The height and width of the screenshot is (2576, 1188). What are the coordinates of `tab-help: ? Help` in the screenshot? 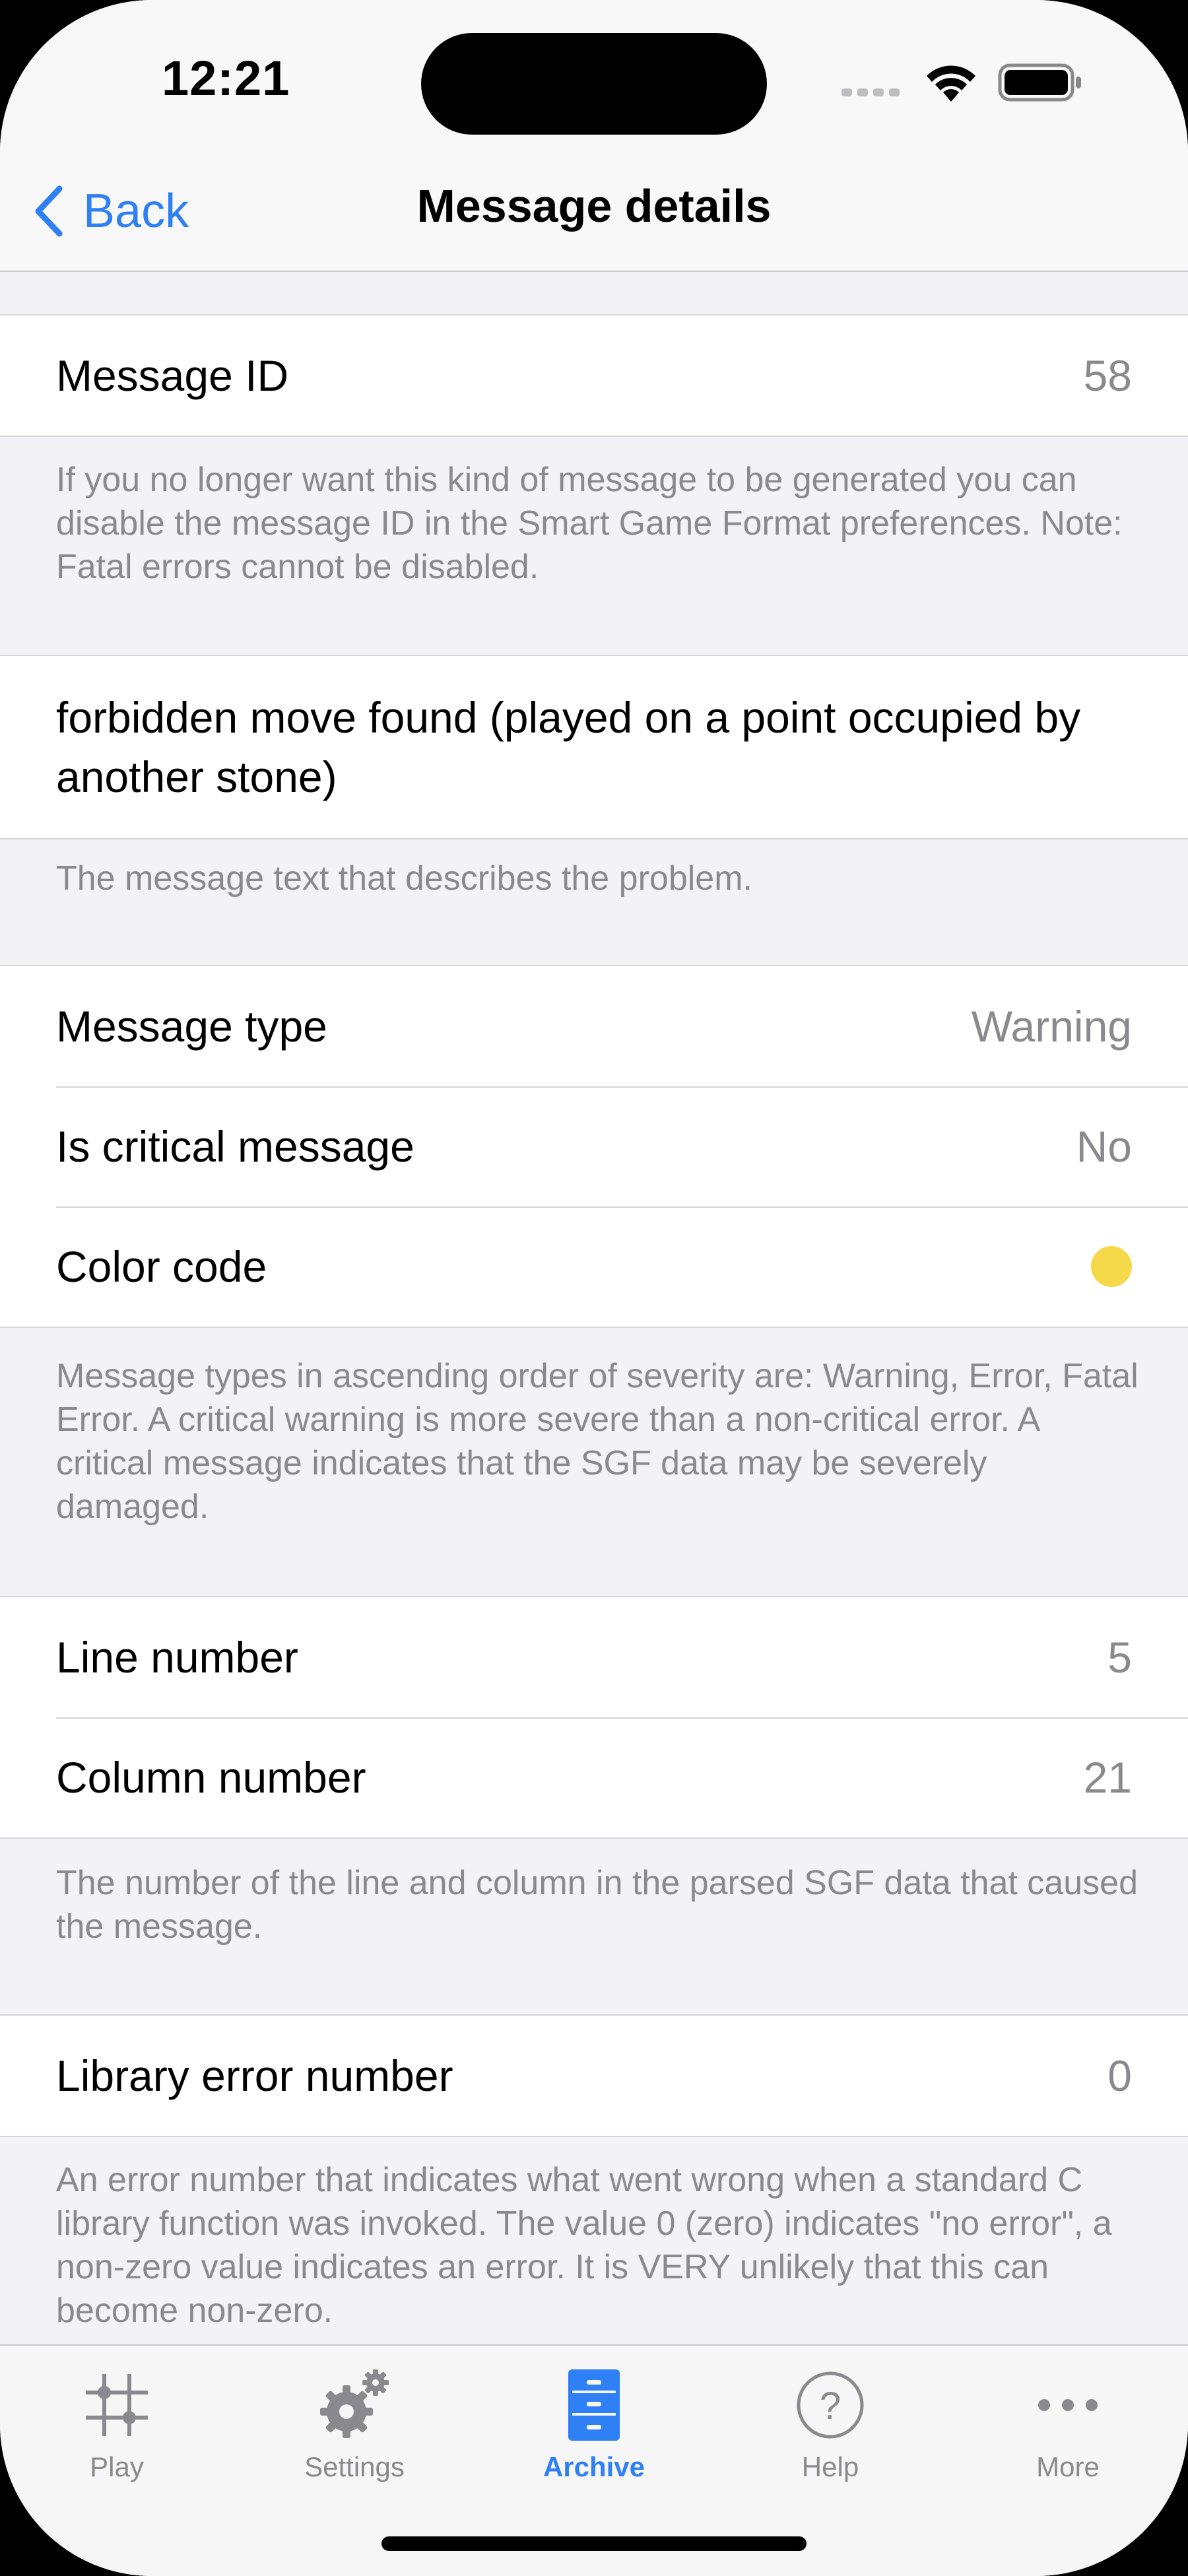 It's located at (830, 2424).